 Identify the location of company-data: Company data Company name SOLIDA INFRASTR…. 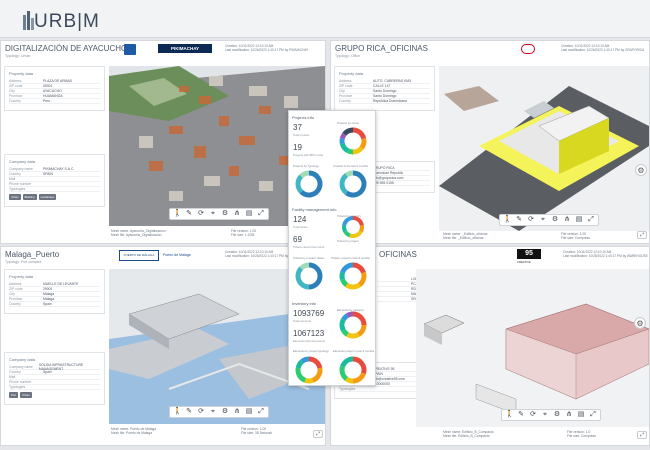
(54, 378).